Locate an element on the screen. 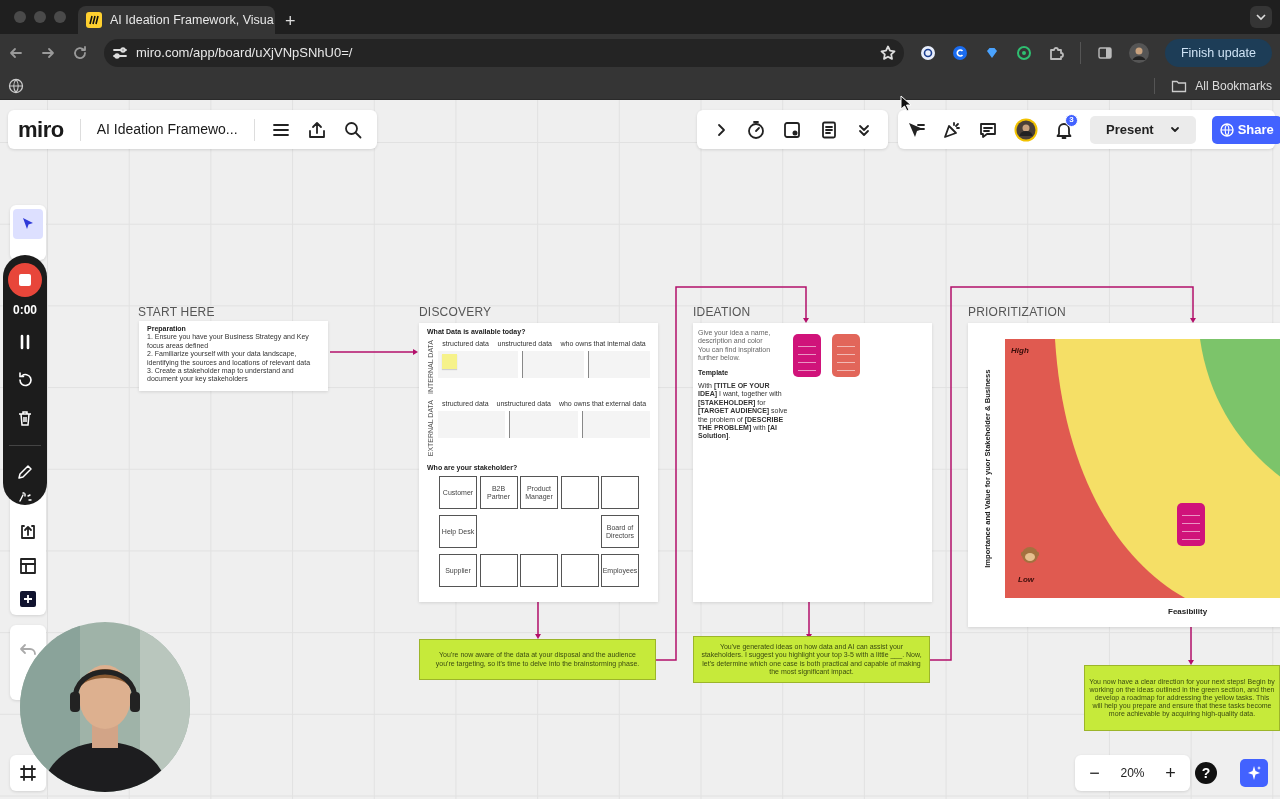 Image resolution: width=1280 pixels, height=799 pixels. upload-icon is located at coordinates (316, 129).